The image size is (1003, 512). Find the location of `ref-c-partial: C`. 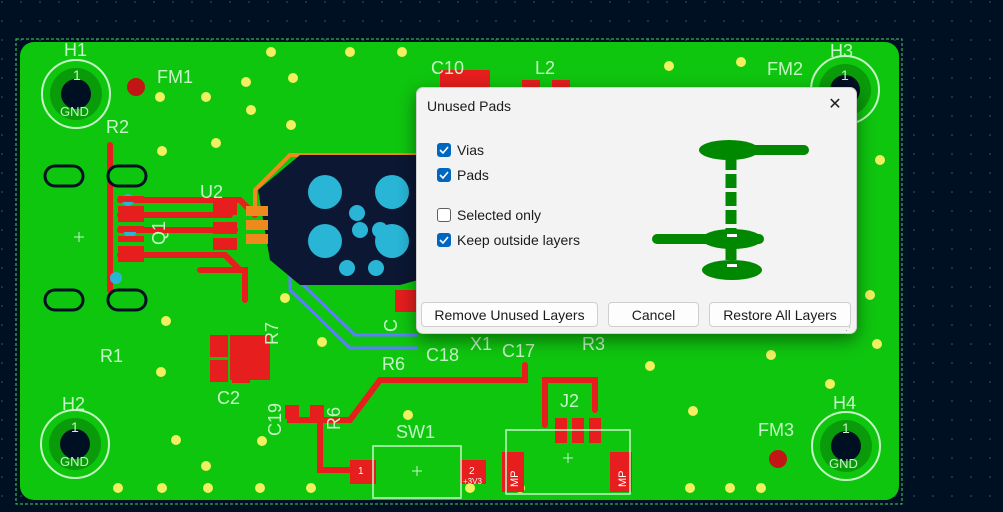

ref-c-partial: C is located at coordinates (391, 325).